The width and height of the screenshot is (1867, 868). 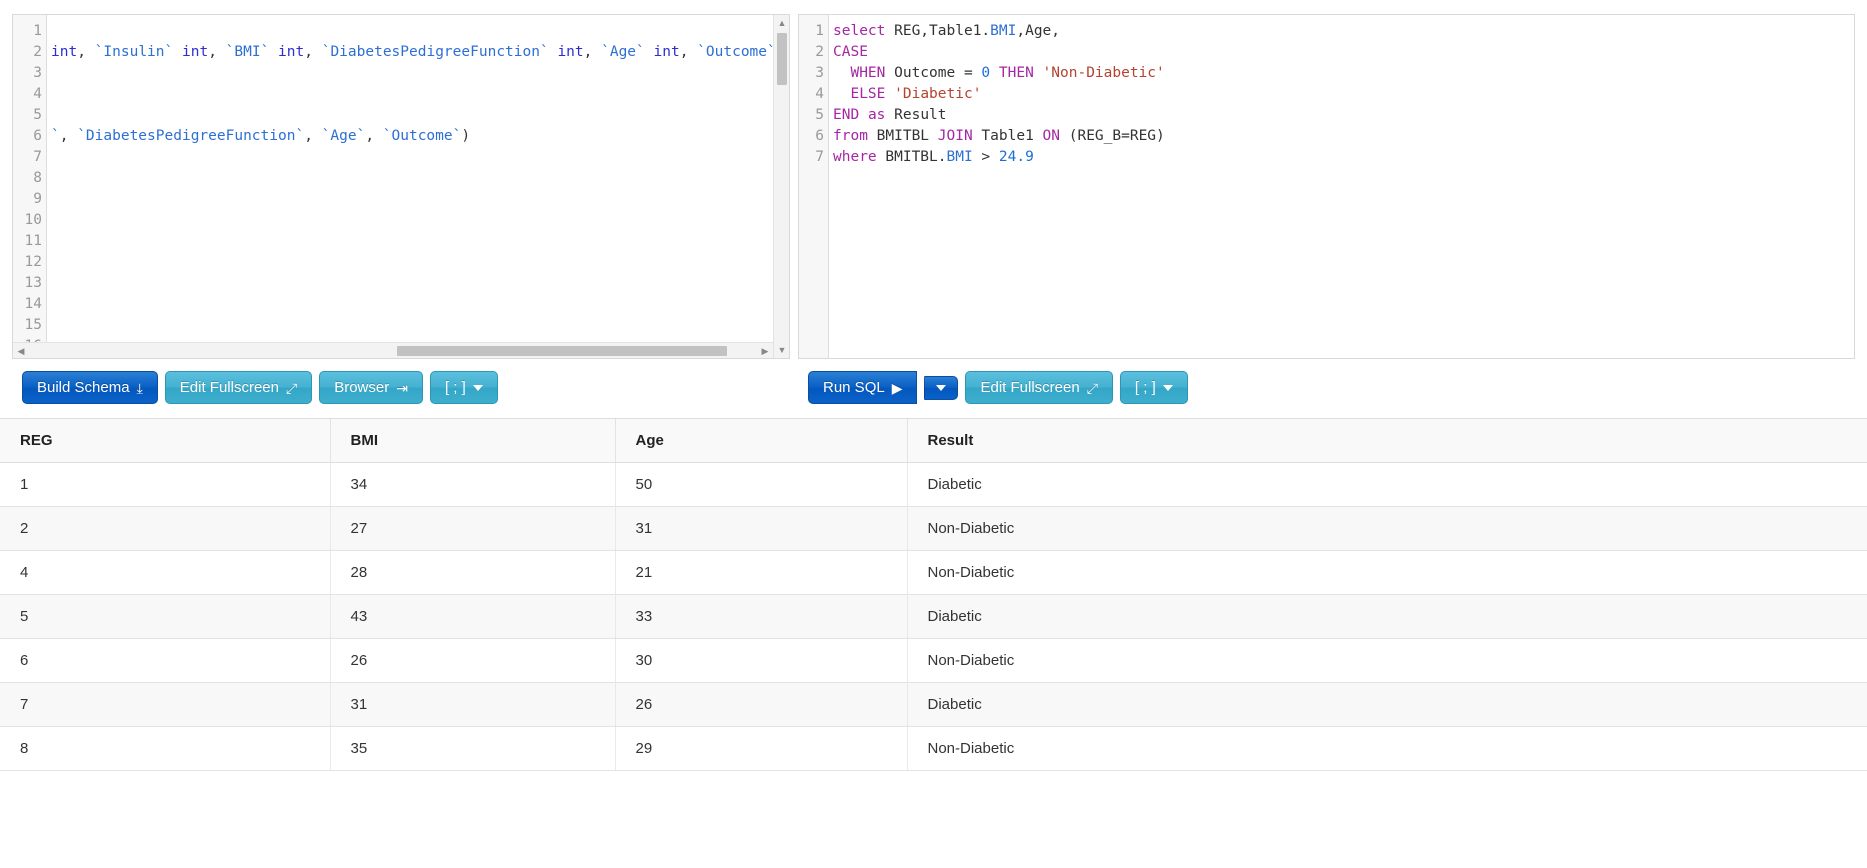 I want to click on table-cell-reg: 2, so click(x=165, y=528).